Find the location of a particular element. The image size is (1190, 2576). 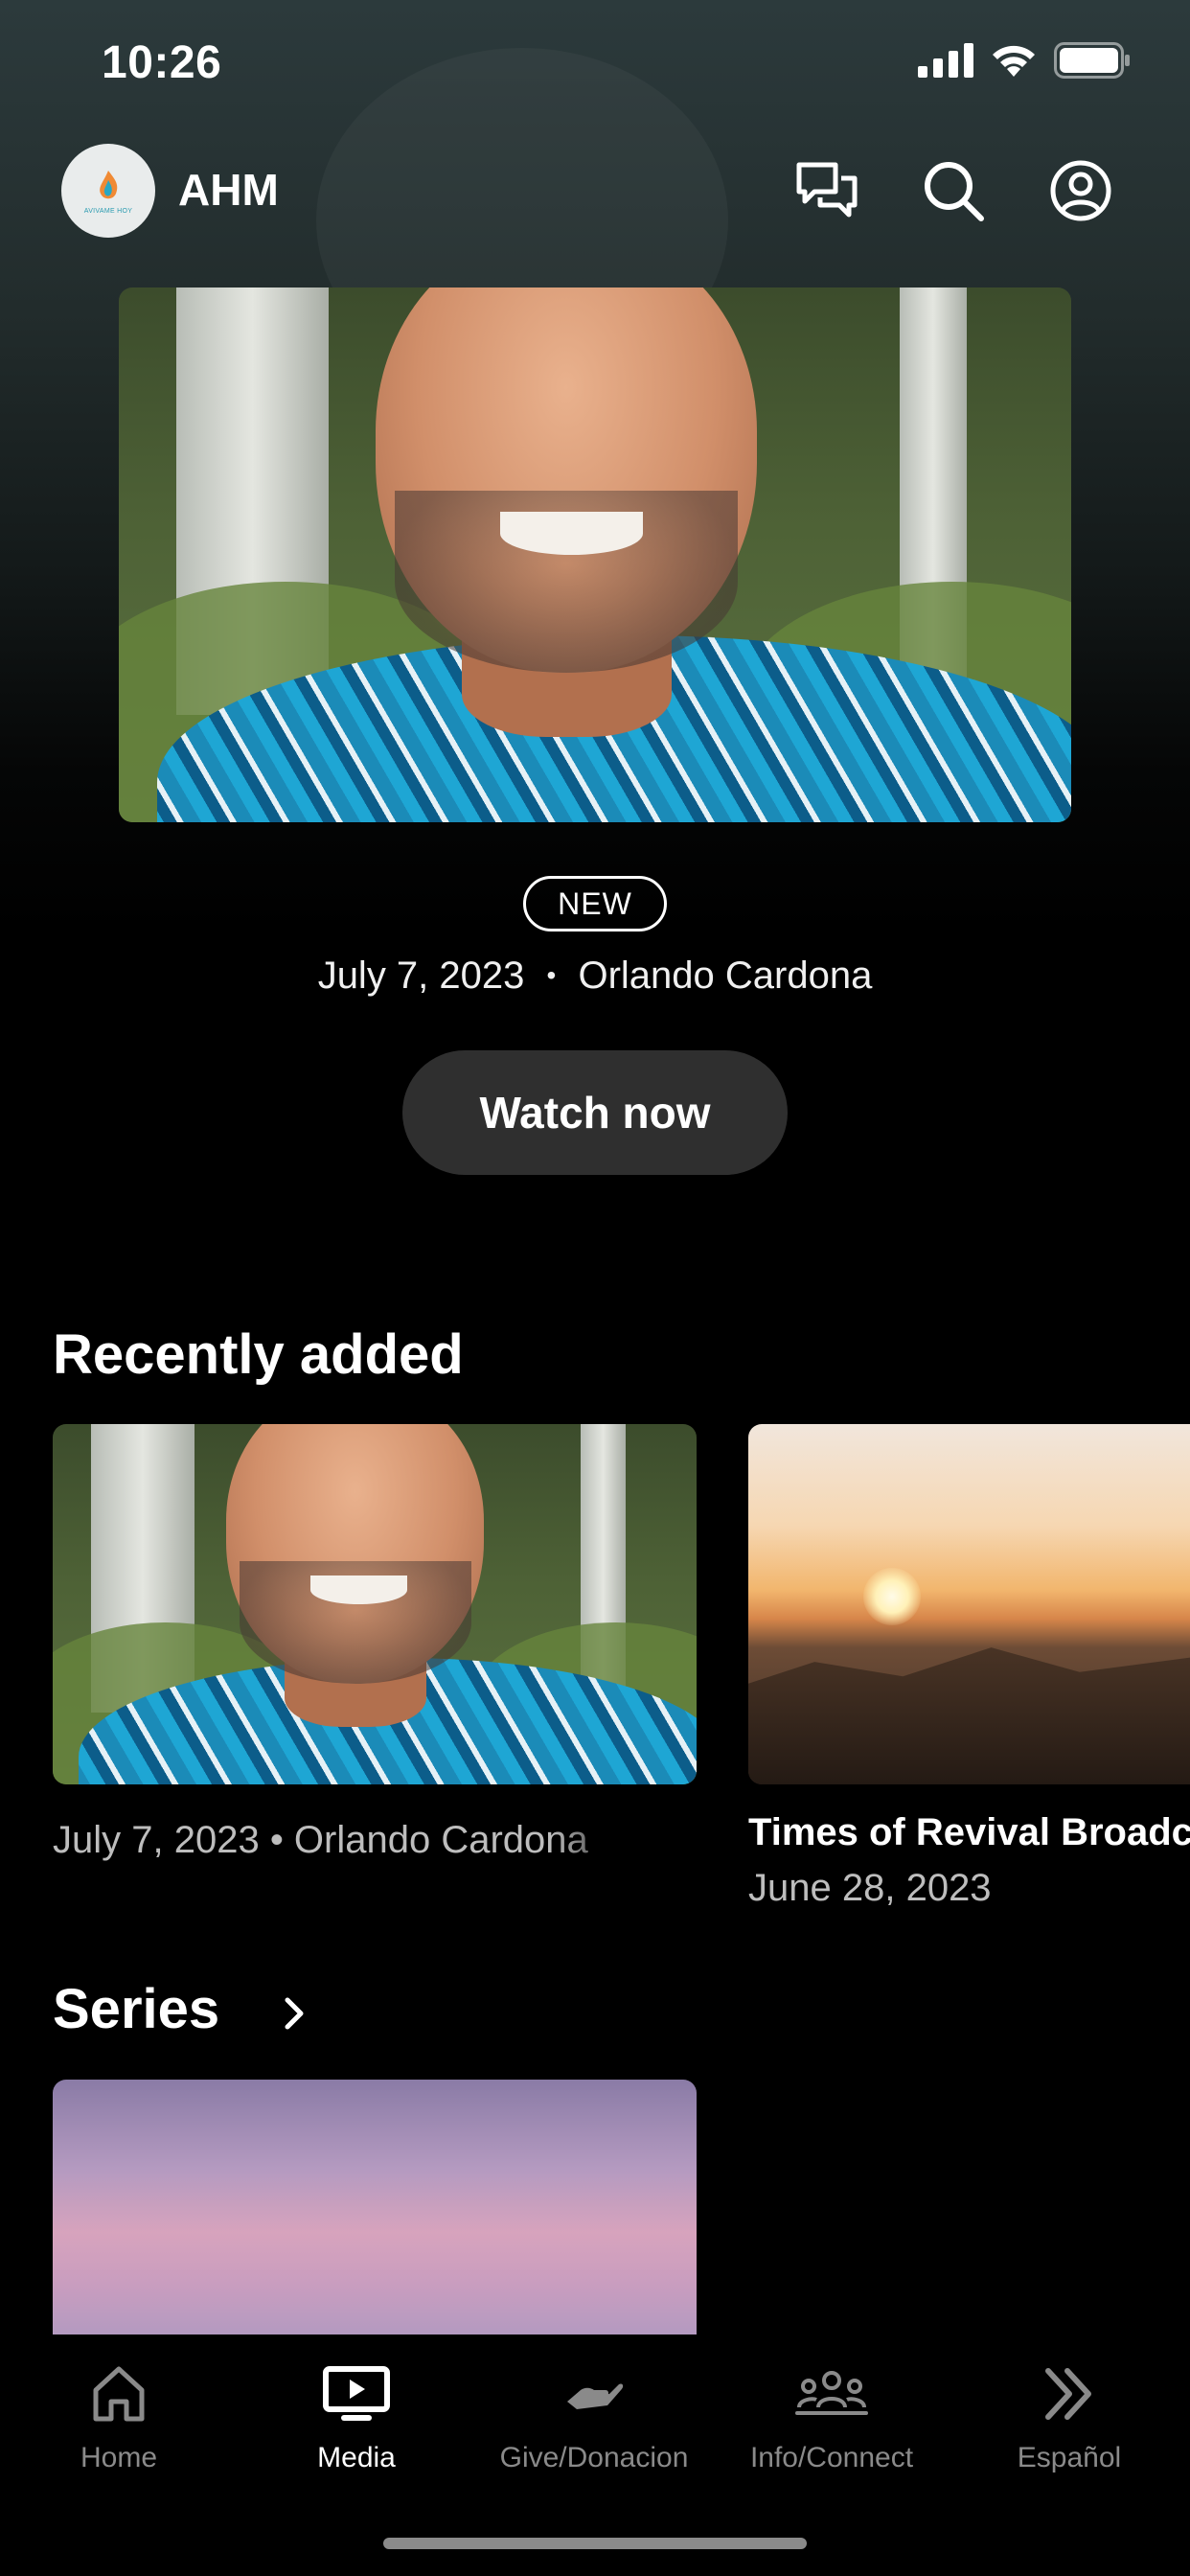

app-logo: AVIVAME HOY is located at coordinates (108, 191).